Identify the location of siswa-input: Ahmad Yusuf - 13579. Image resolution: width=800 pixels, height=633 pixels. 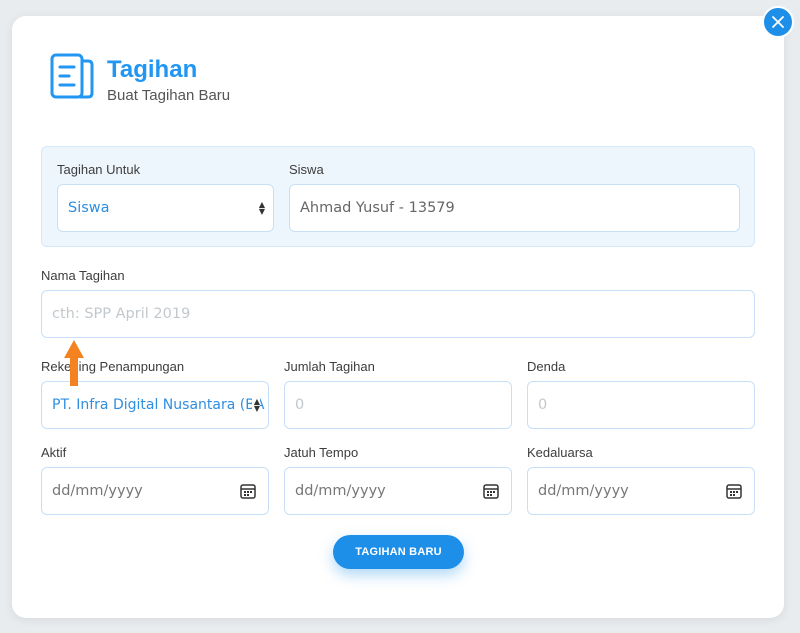
(514, 208).